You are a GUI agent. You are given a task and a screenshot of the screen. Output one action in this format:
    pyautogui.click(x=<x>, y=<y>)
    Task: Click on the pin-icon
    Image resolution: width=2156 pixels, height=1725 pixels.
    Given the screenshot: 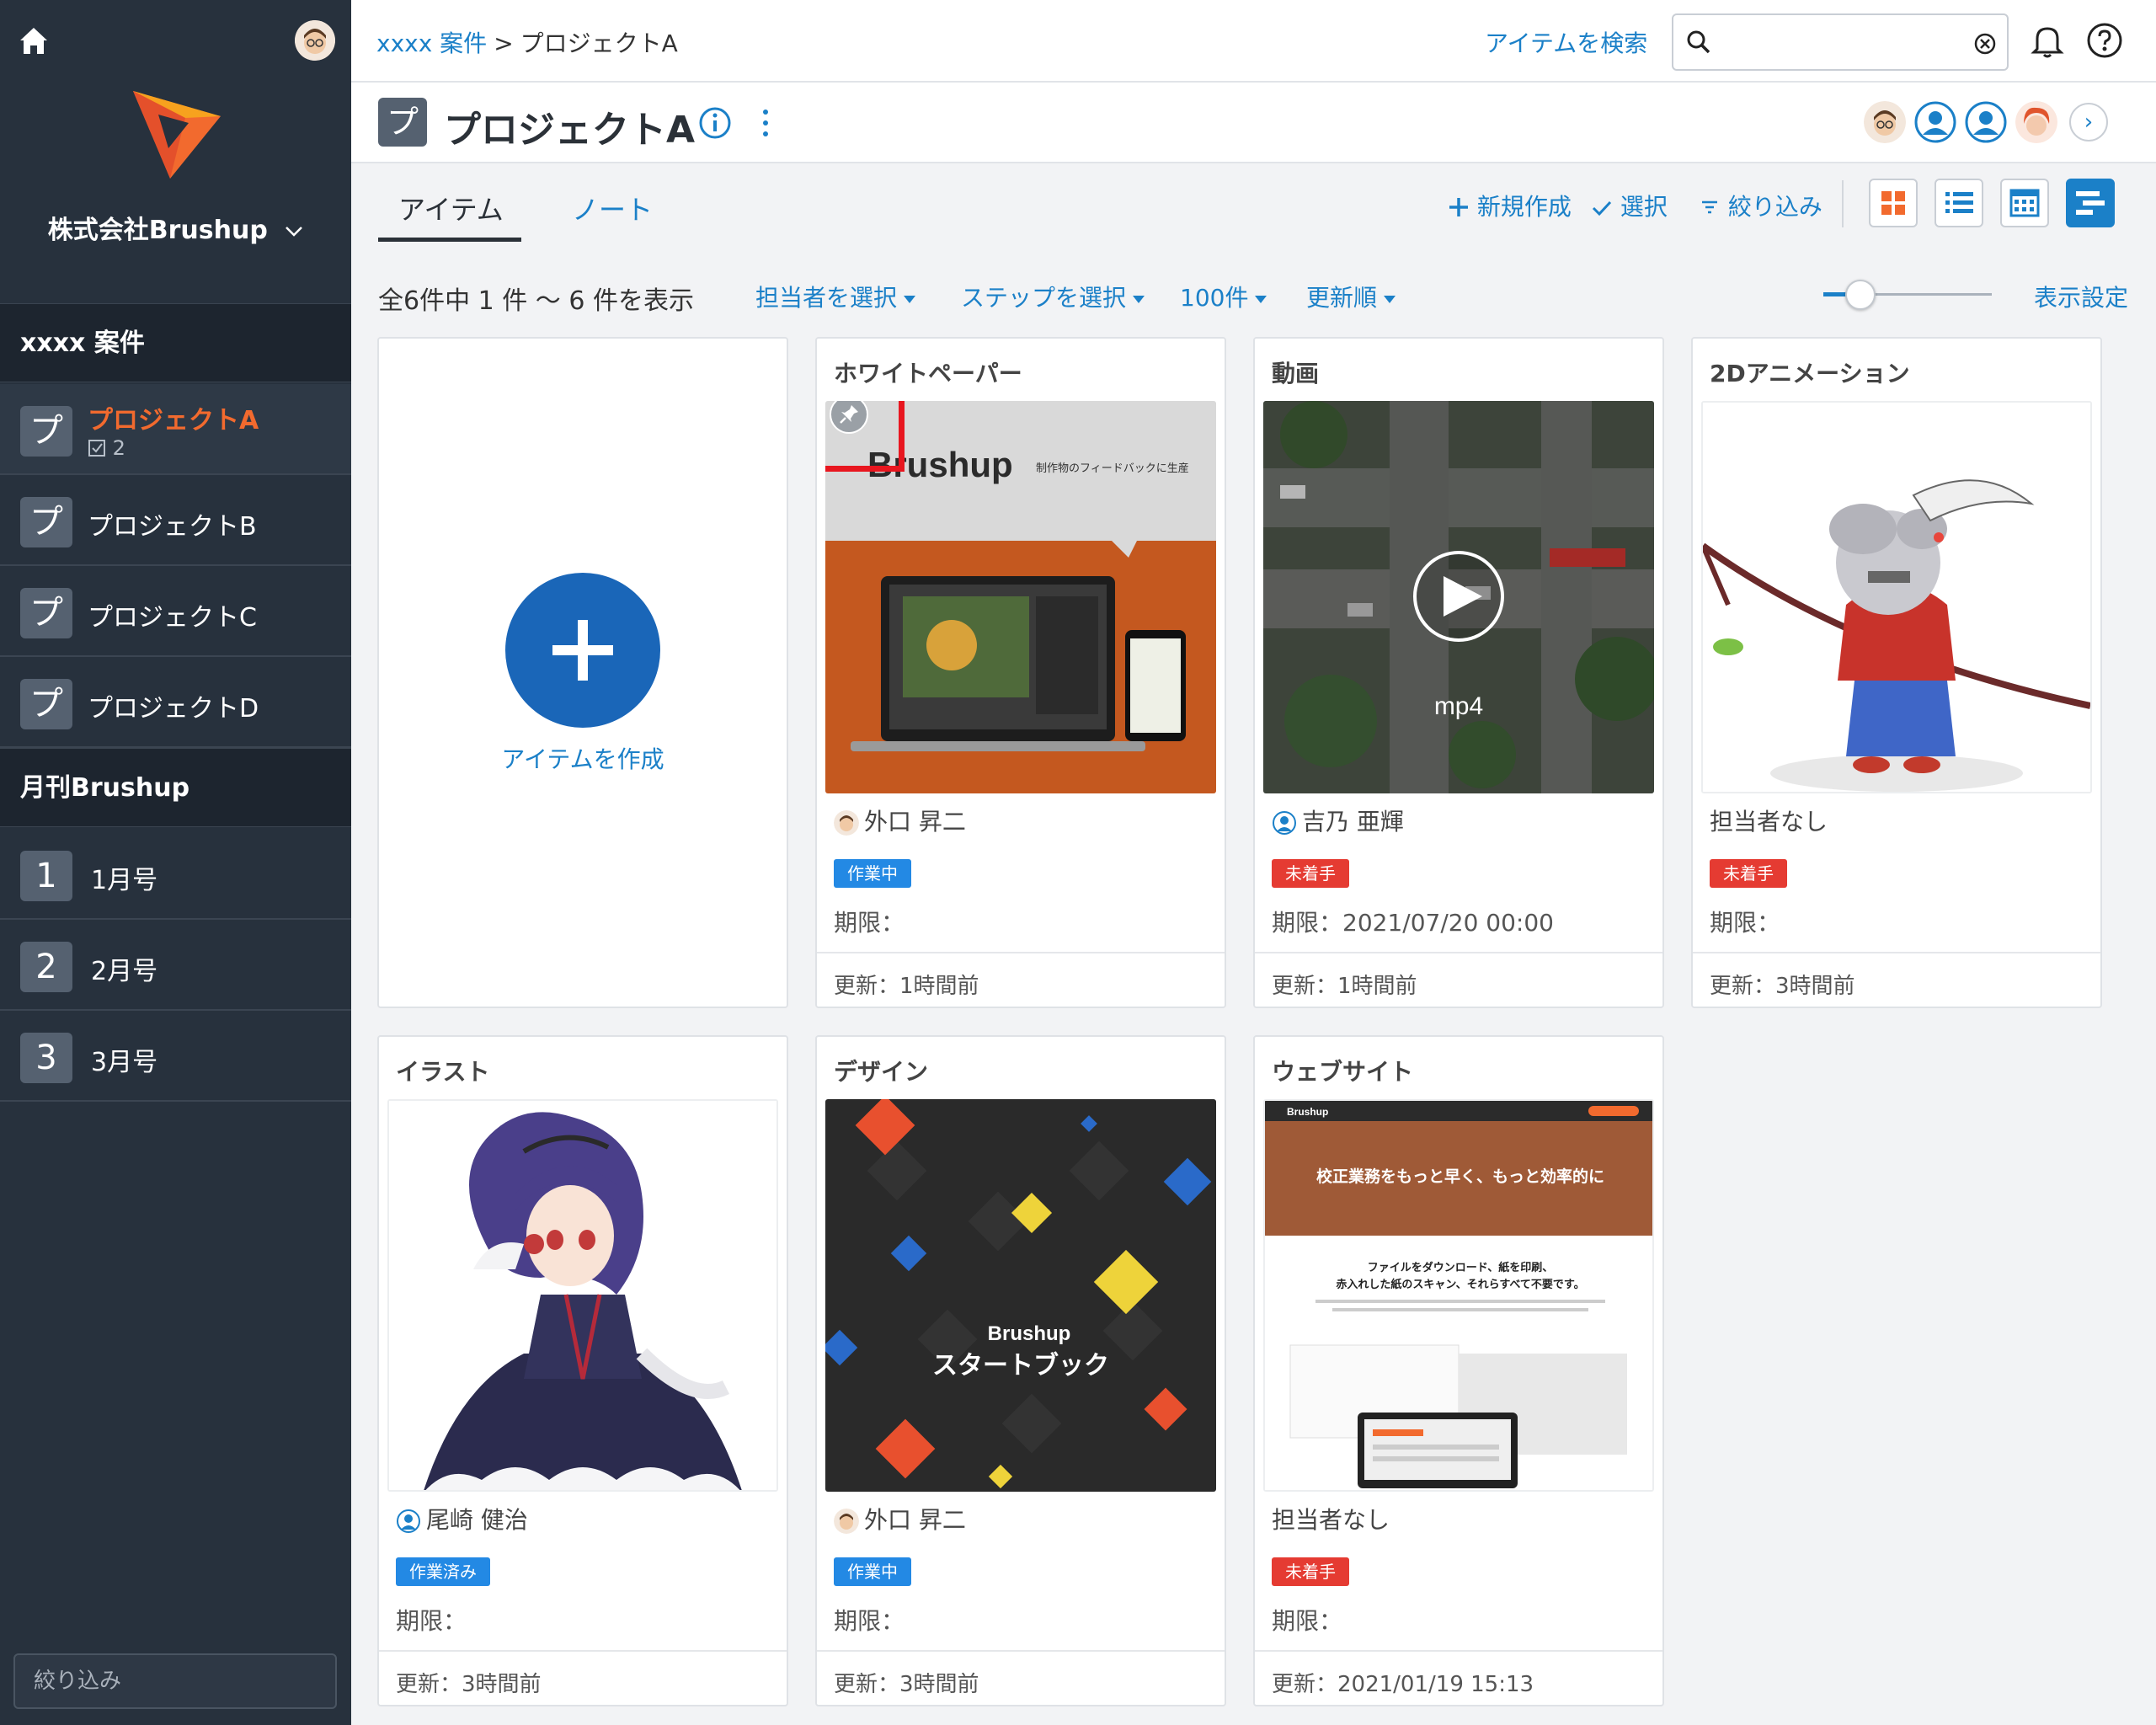 What is the action you would take?
    pyautogui.click(x=849, y=414)
    